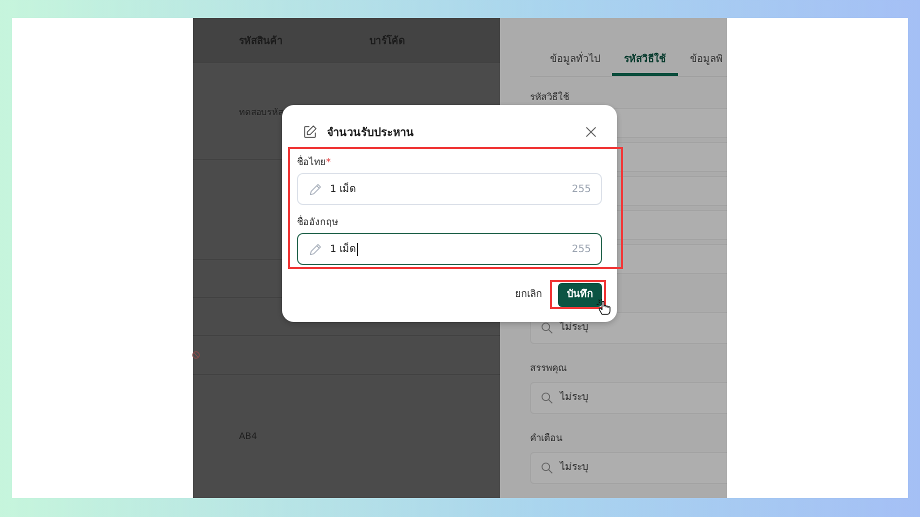 This screenshot has width=920, height=517. I want to click on required-mark: *, so click(328, 162).